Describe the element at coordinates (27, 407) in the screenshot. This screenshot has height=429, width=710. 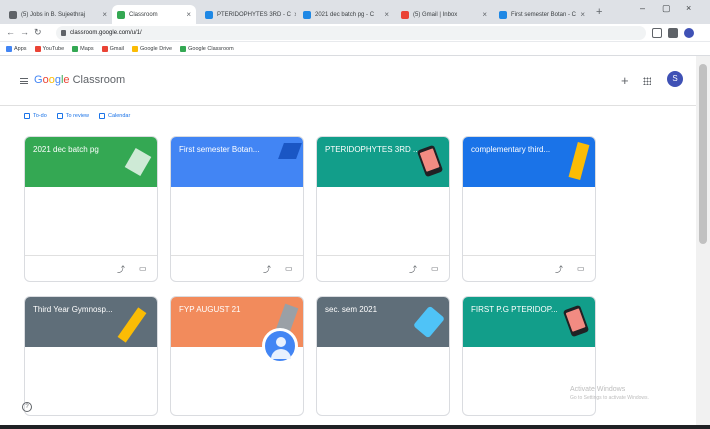
I see `help-icon: ?` at that location.